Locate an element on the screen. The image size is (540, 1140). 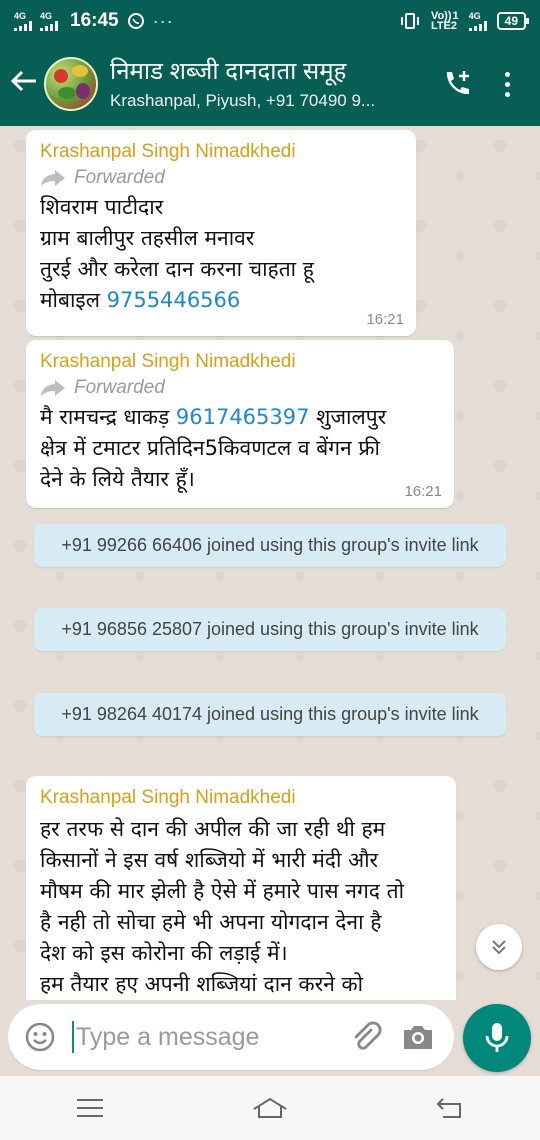
add-call-icon is located at coordinates (457, 83).